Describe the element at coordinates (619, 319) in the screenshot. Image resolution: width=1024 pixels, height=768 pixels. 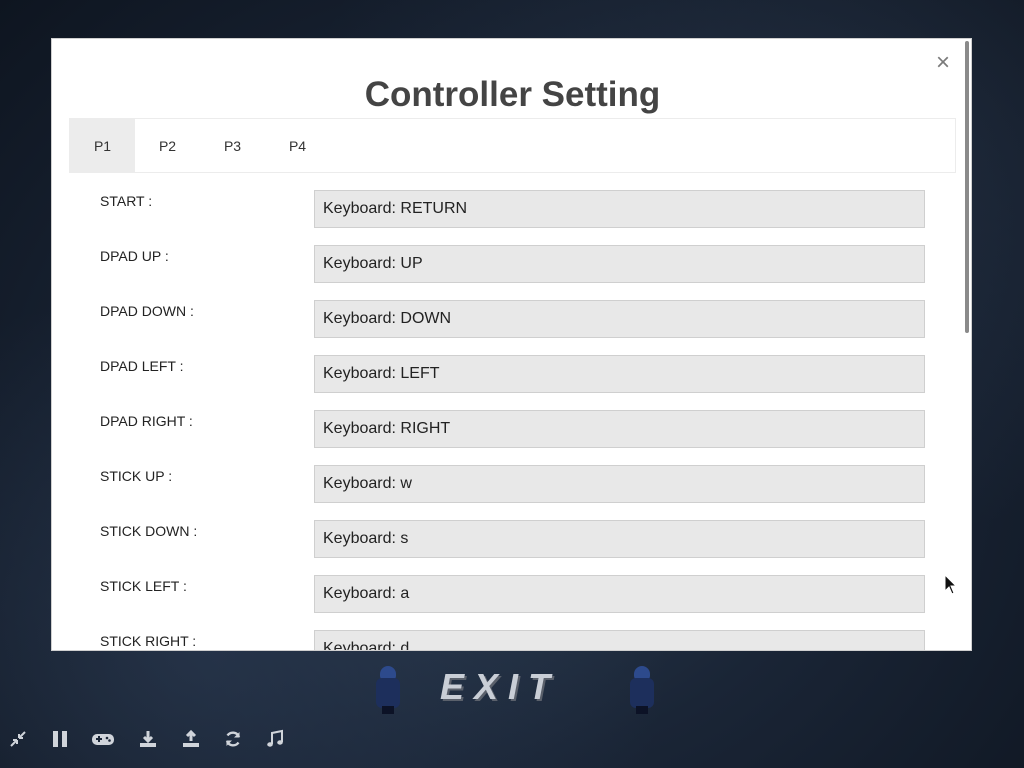
I see `mapping-input-dpad-down: Keyboard: DOWN` at that location.